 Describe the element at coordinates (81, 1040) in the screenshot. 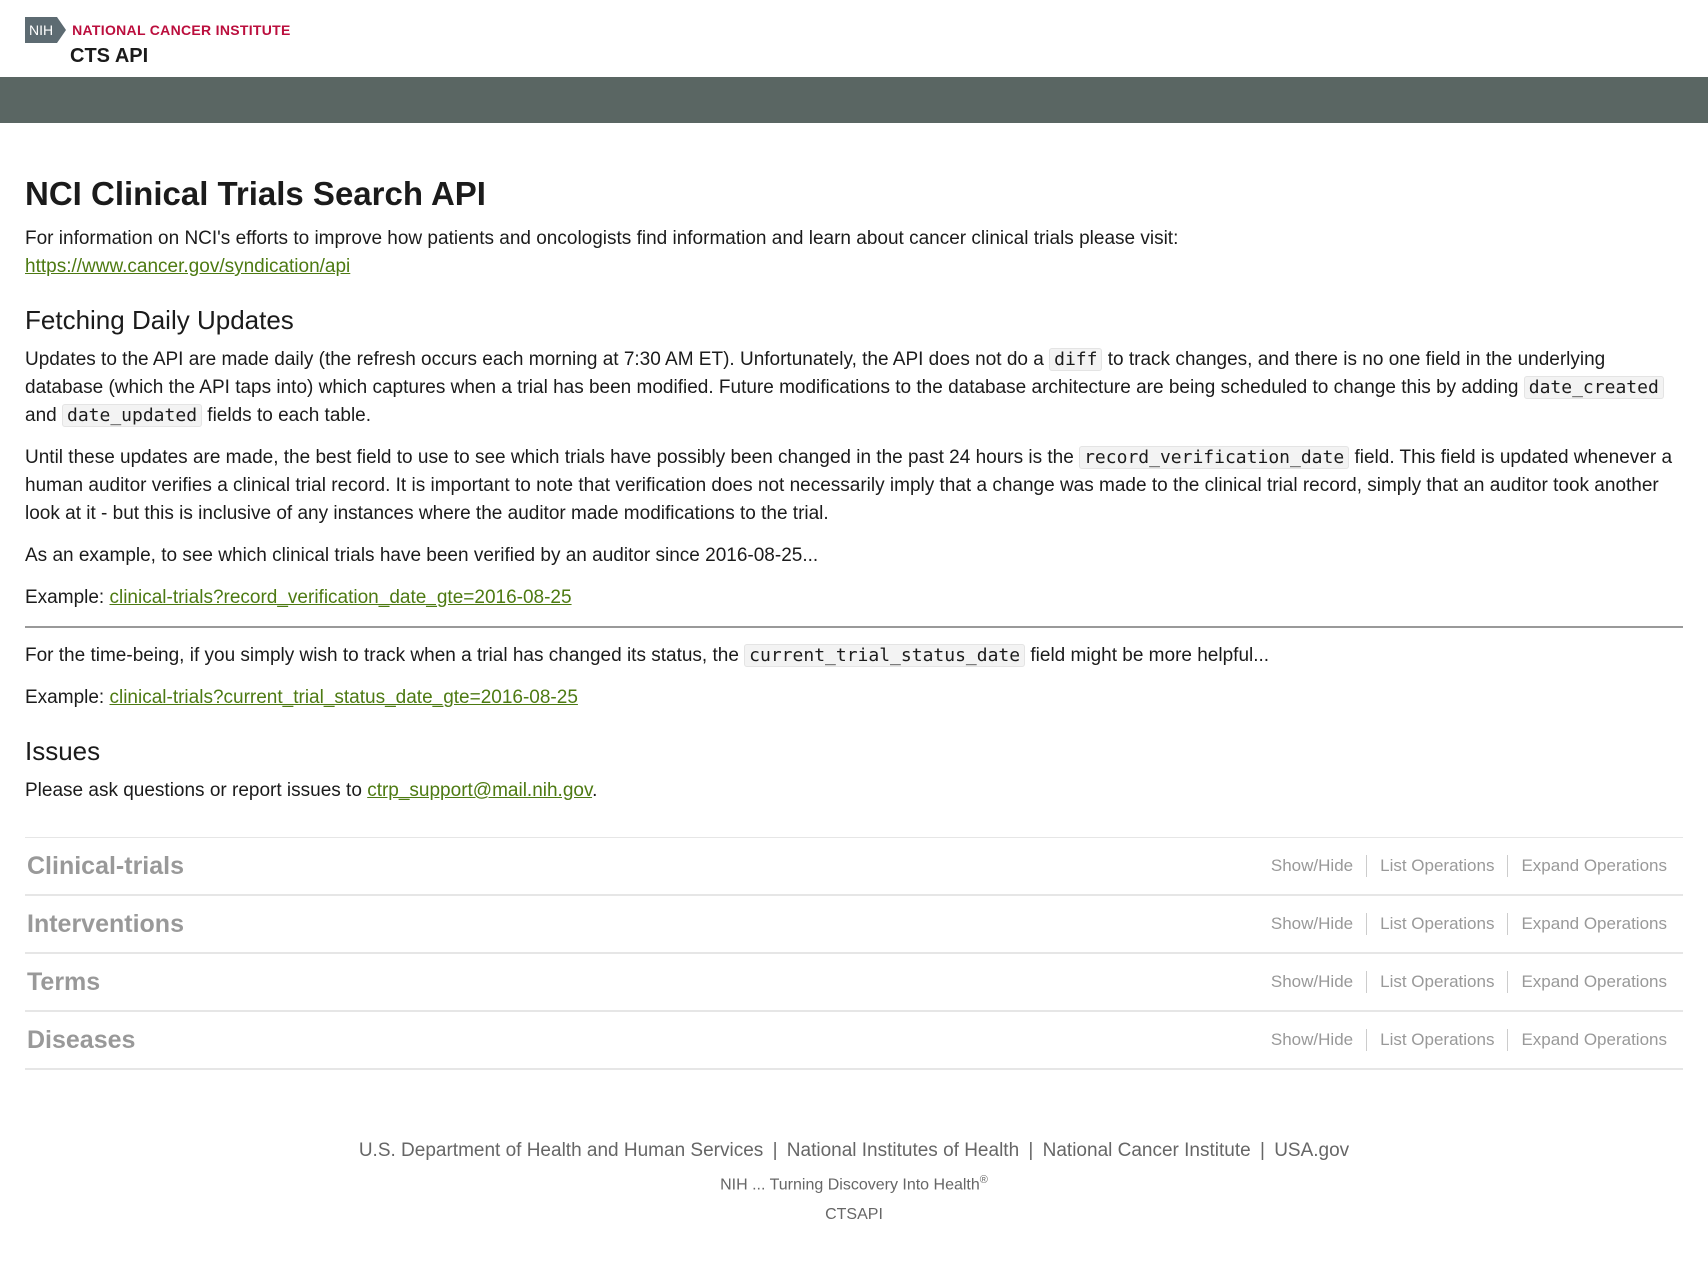

I see `resource-name-diseases: Diseases` at that location.